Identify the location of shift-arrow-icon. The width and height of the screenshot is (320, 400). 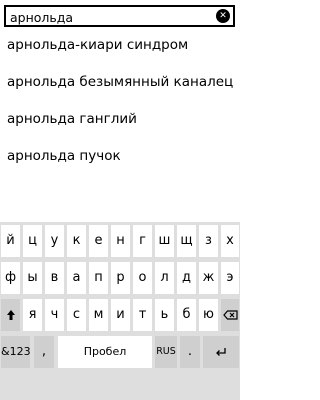
(10, 314).